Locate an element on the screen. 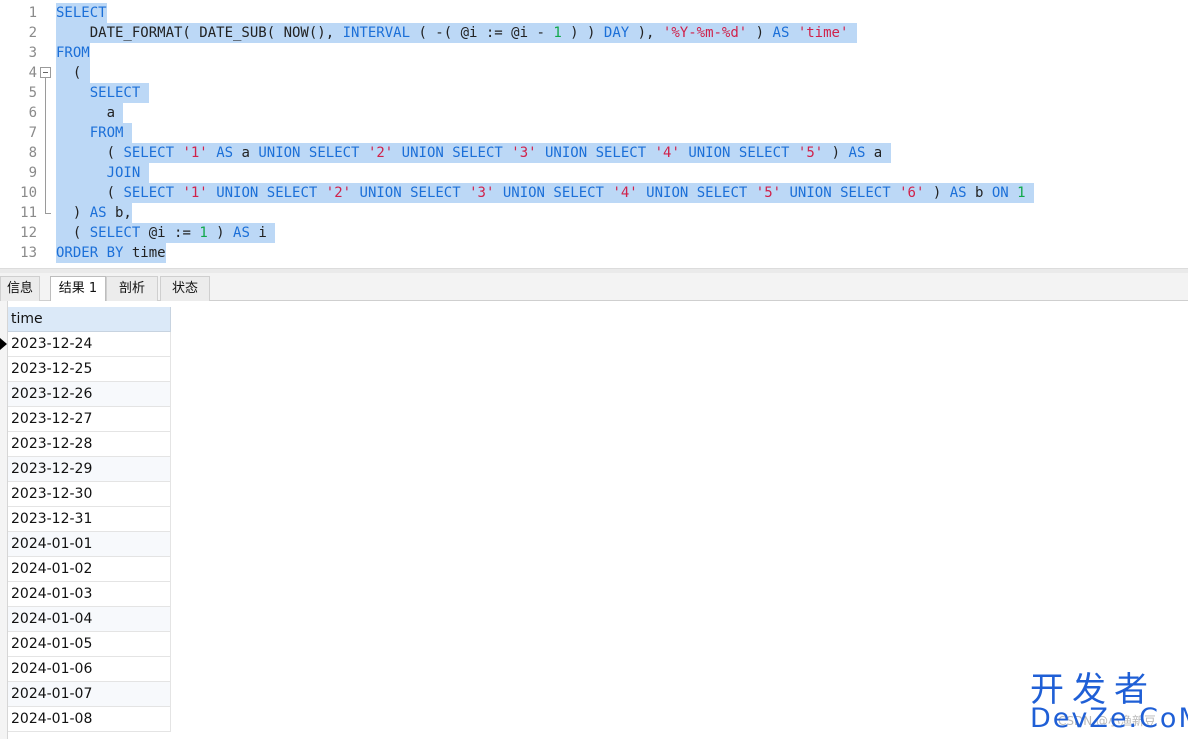 The height and width of the screenshot is (739, 1188). line-number: 9 is located at coordinates (32, 173).